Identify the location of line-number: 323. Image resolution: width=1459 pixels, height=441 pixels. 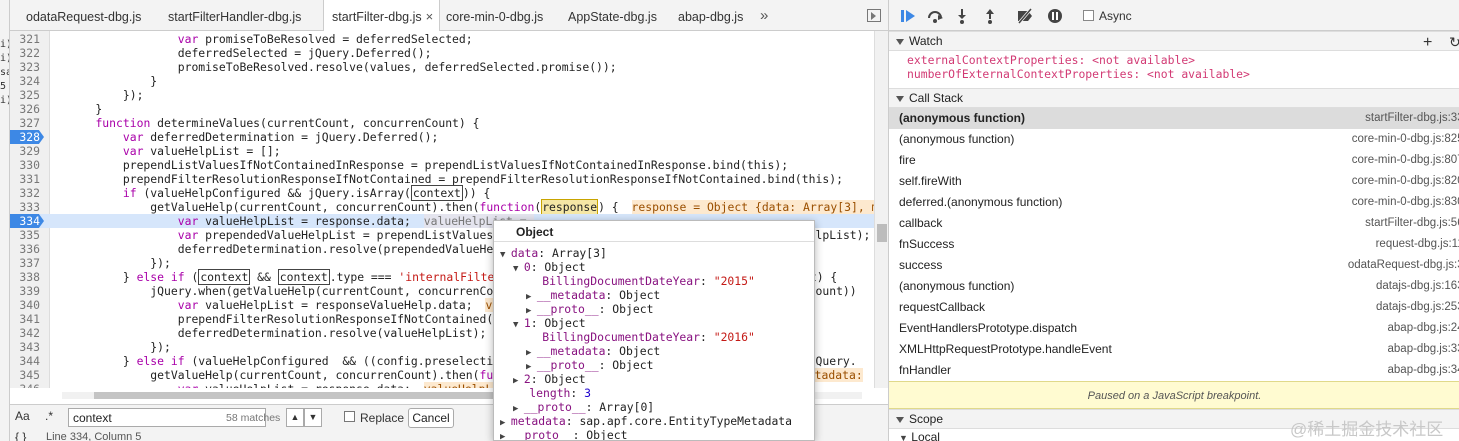
(25, 67).